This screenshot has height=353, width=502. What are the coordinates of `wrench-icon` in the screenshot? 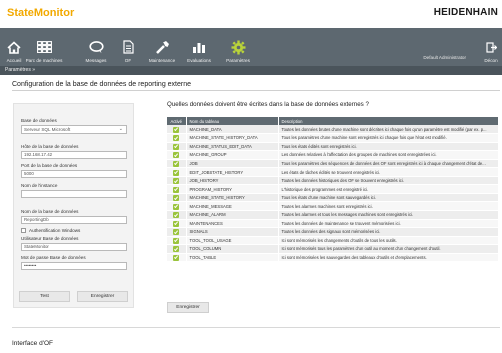 It's located at (162, 47).